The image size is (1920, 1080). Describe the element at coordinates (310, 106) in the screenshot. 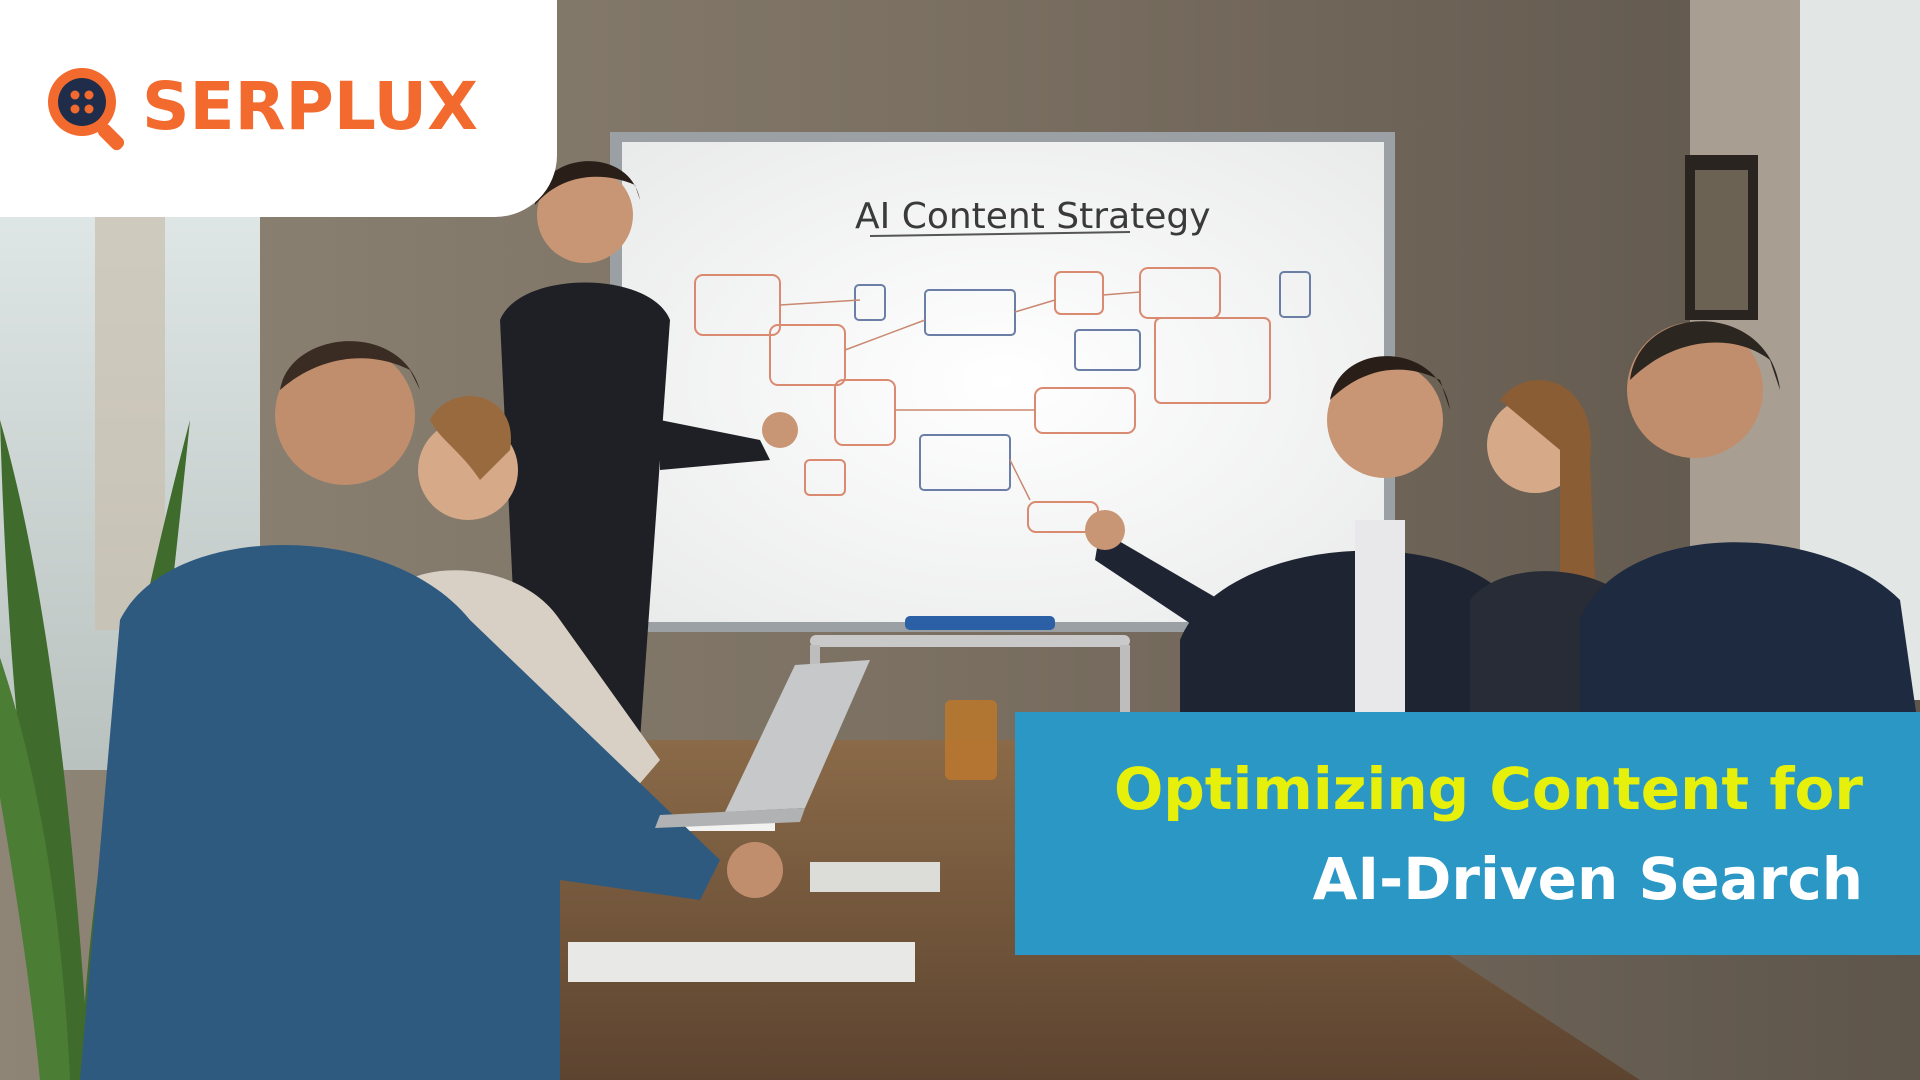

I see `brand-name: SERPLUX` at that location.